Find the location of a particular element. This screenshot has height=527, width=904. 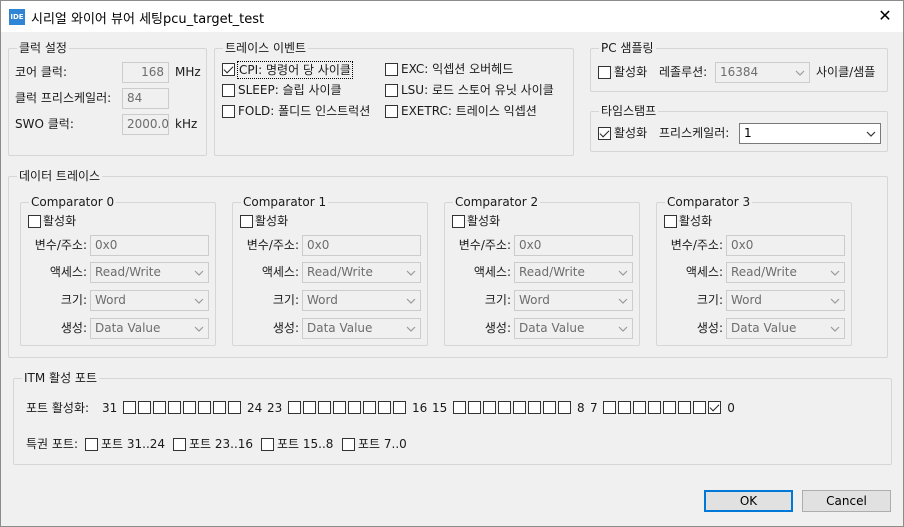

privileged-port-label: 포트 7..0 is located at coordinates (382, 444).